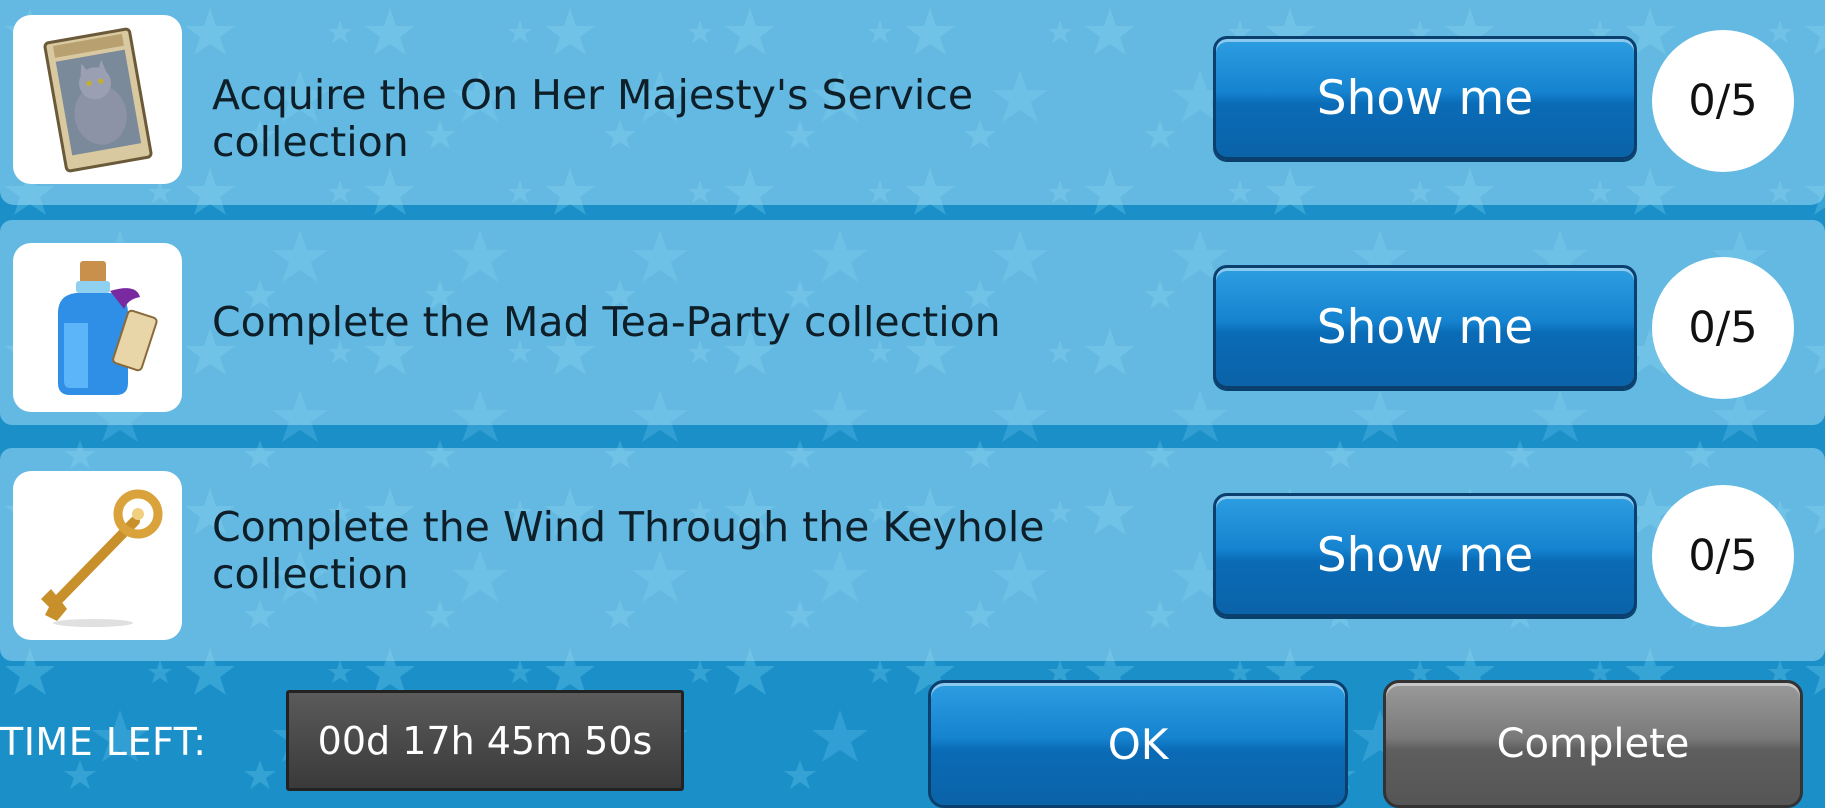 Image resolution: width=1825 pixels, height=808 pixels. What do you see at coordinates (101, 558) in the screenshot?
I see `golden-key-icon` at bounding box center [101, 558].